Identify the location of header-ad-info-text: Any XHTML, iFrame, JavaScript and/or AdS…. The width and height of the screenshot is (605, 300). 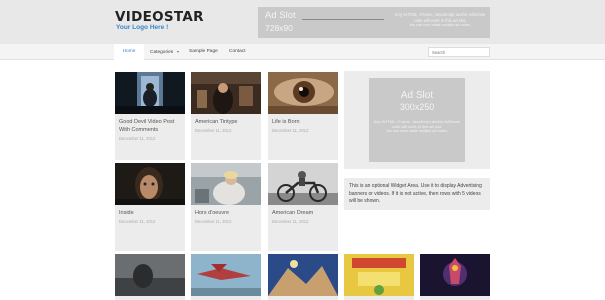
(440, 17).